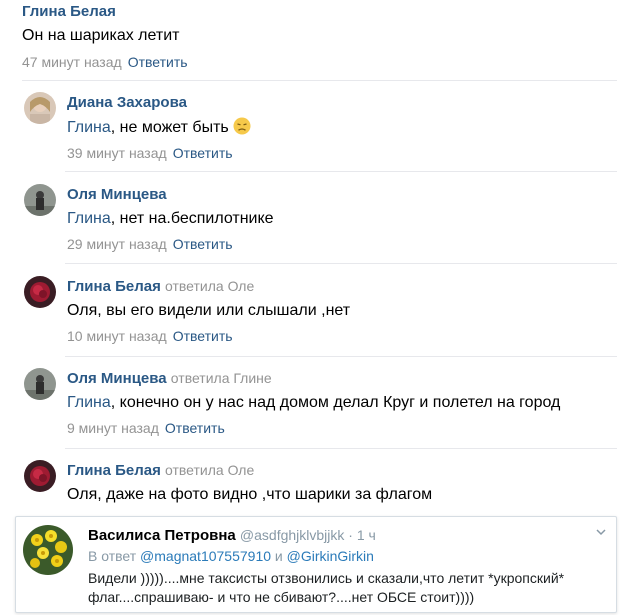 The width and height of the screenshot is (630, 615). I want to click on comment-meta: 39 минут назад Ответить, so click(150, 153).